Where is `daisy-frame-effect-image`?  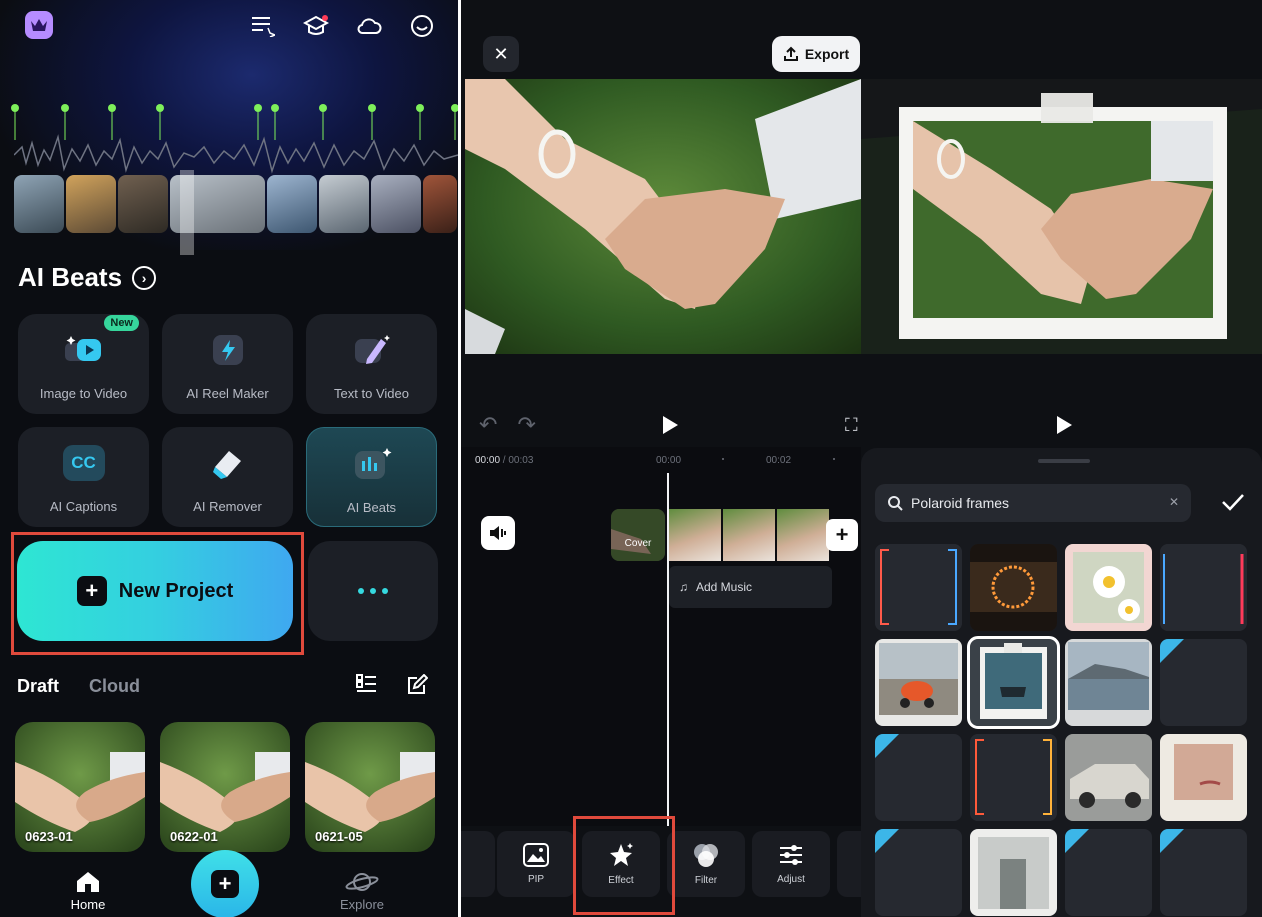
daisy-frame-effect-image is located at coordinates (1108, 587).